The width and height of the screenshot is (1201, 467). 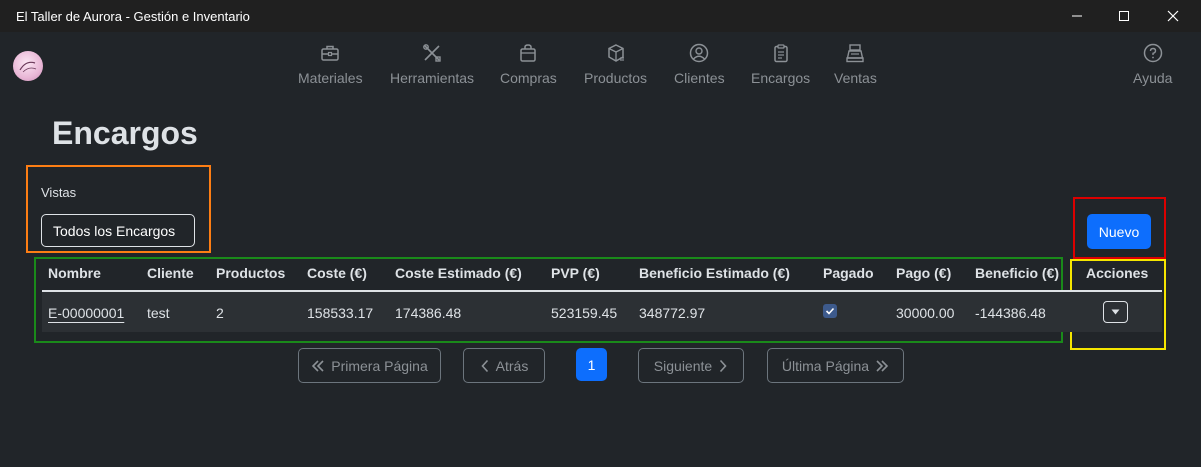 I want to click on chevron-left-icon, so click(x=484, y=365).